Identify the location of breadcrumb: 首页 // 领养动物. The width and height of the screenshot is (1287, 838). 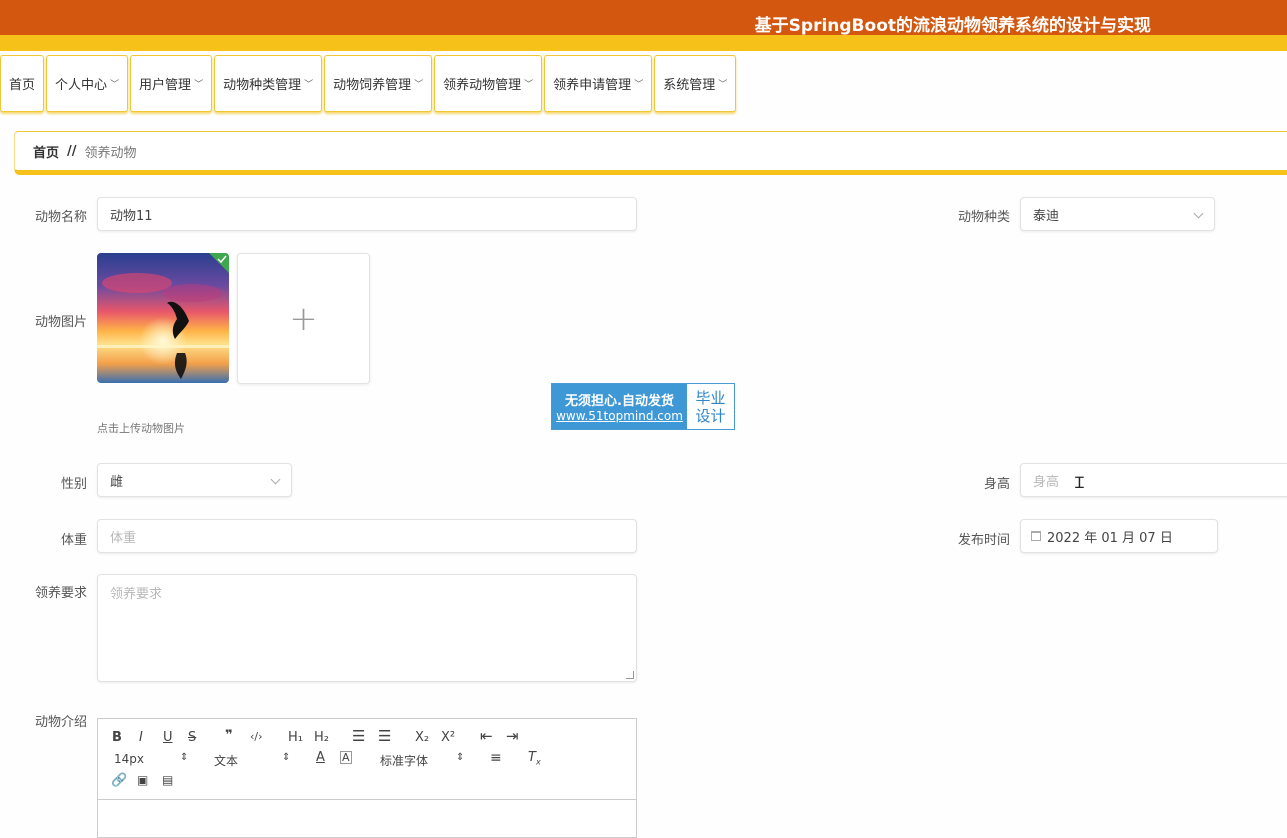
(650, 153).